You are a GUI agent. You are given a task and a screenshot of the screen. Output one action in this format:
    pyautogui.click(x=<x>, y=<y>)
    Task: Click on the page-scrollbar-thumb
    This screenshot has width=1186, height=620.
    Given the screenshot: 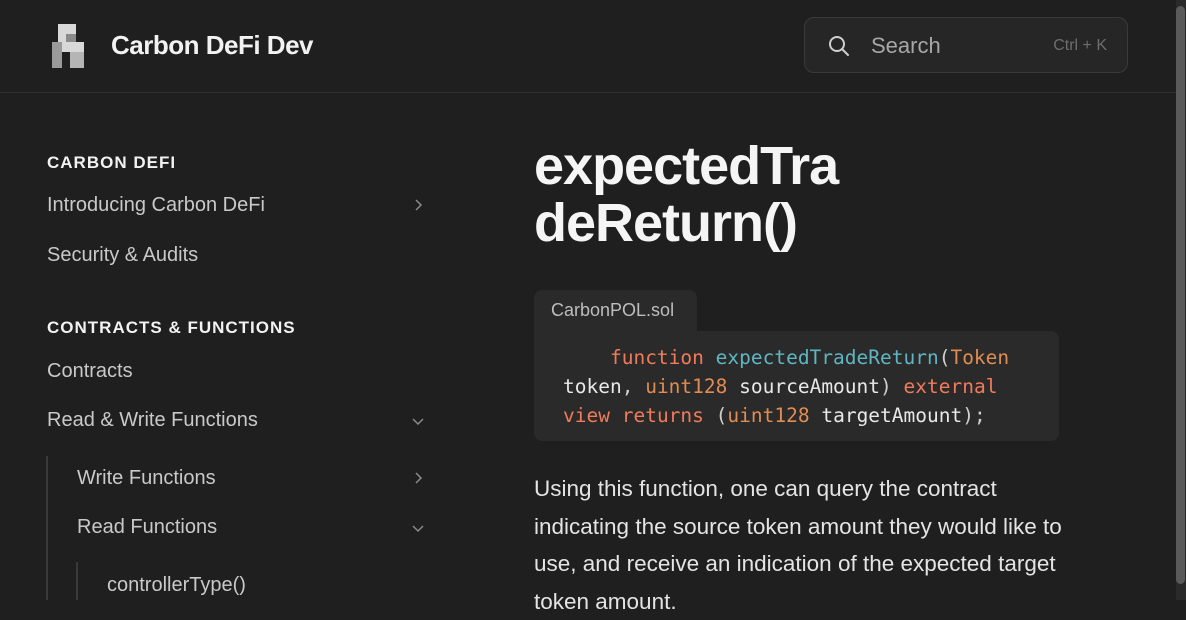 What is the action you would take?
    pyautogui.click(x=1180, y=295)
    